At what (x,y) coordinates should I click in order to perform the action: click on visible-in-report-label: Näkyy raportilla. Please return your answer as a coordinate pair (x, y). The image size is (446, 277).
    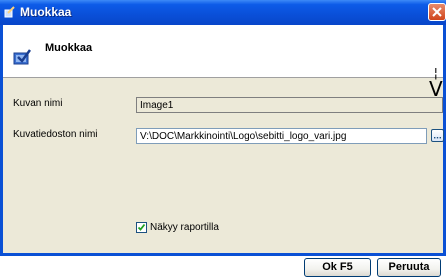
    Looking at the image, I should click on (184, 227).